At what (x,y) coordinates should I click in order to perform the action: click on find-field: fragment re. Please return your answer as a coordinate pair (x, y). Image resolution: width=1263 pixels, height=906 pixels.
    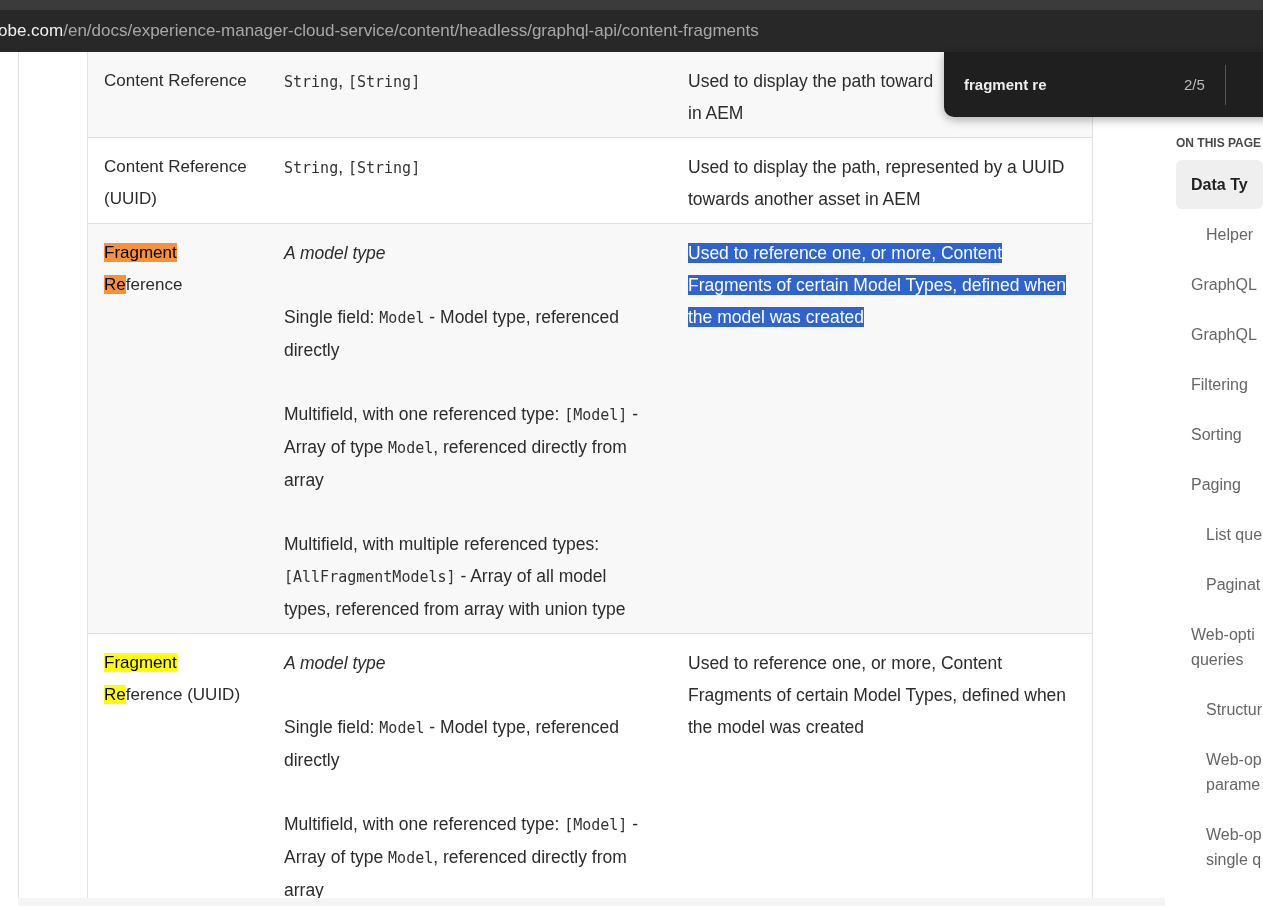
    Looking at the image, I should click on (1064, 84).